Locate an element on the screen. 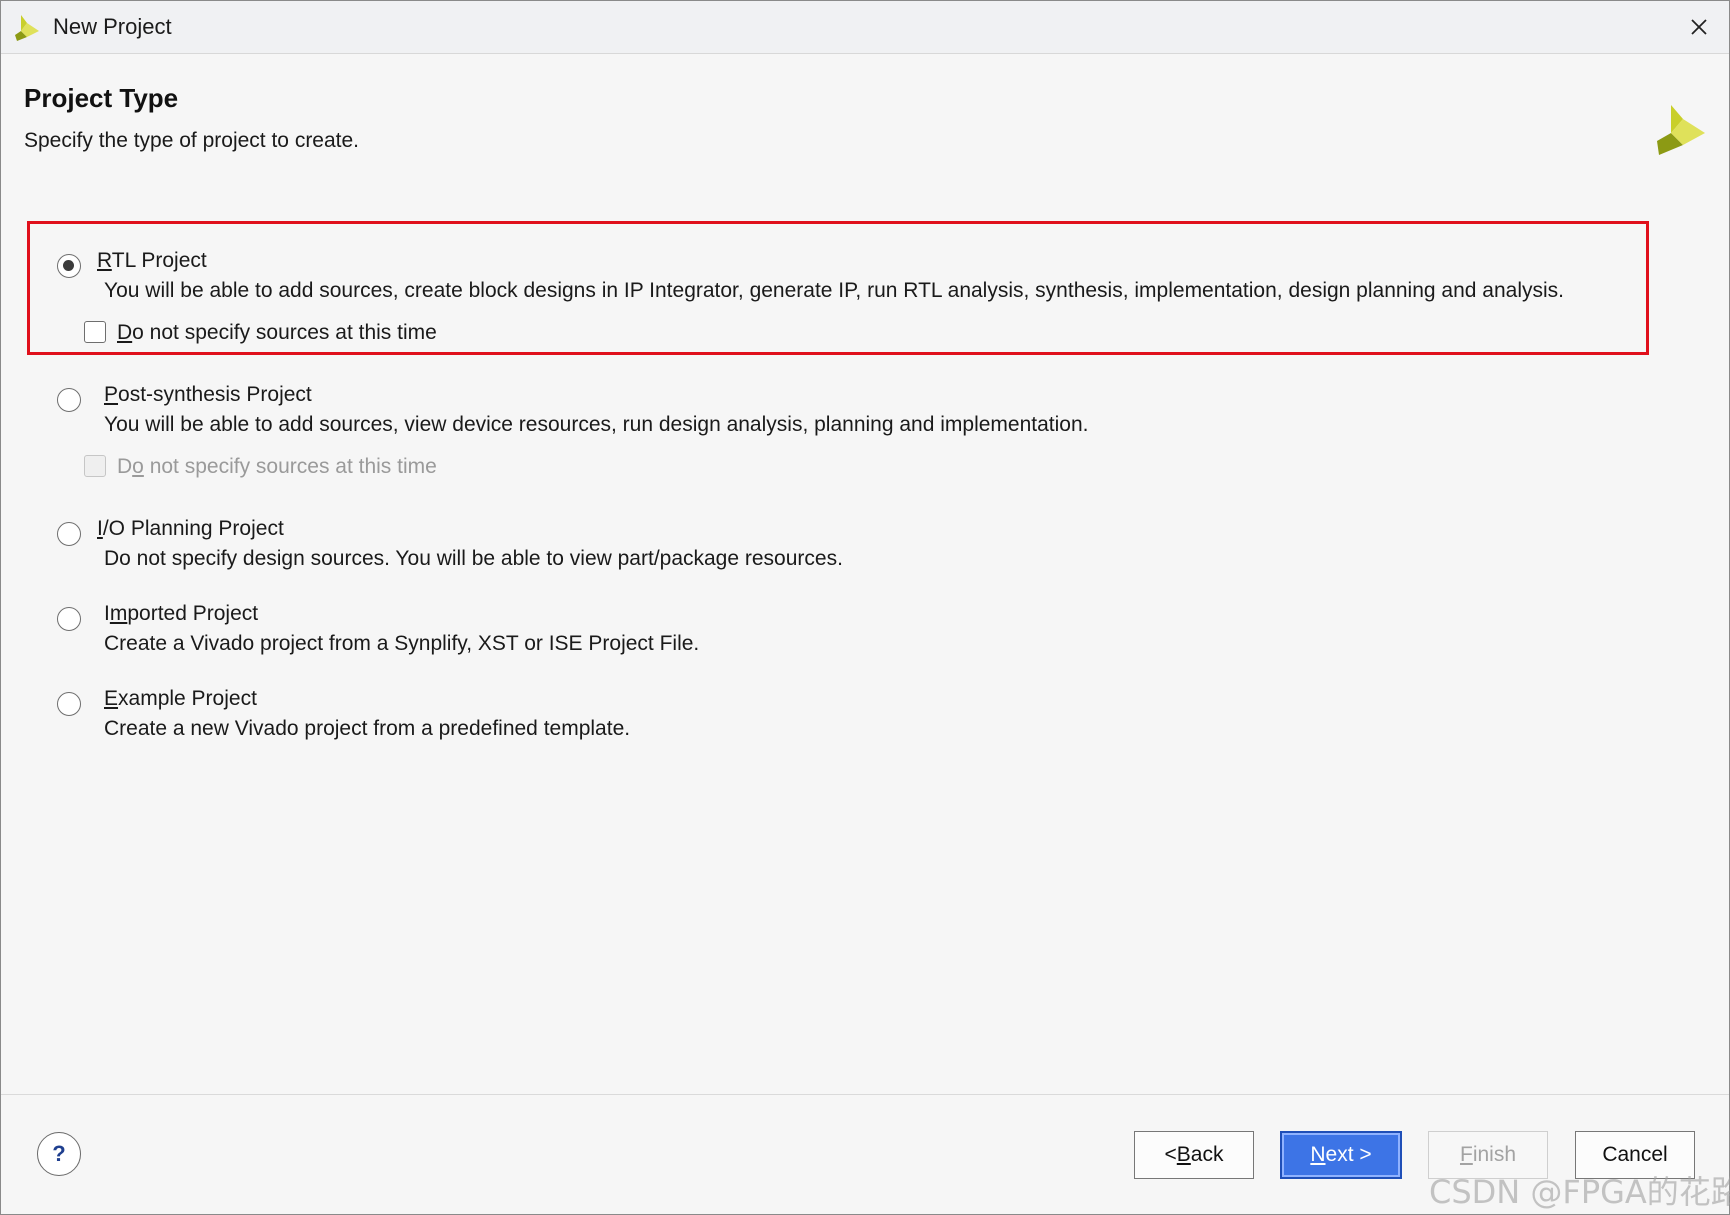  close-button is located at coordinates (1699, 27).